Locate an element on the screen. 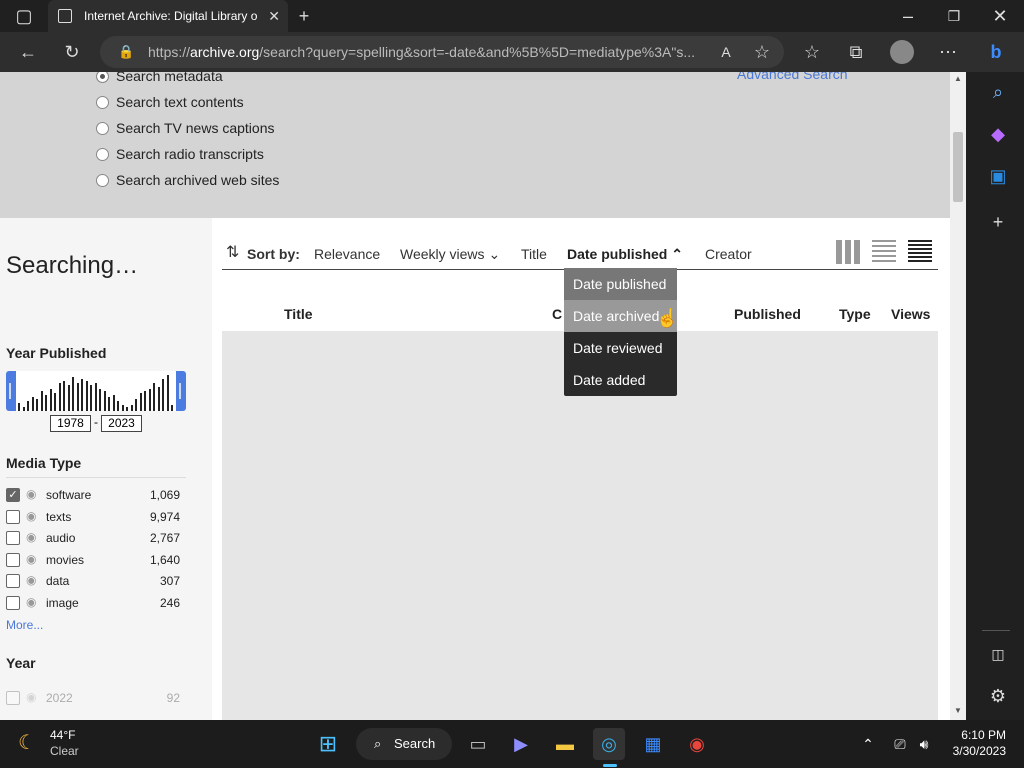 The width and height of the screenshot is (1024, 768). sort-date-published: Date published ⌃ is located at coordinates (625, 254).